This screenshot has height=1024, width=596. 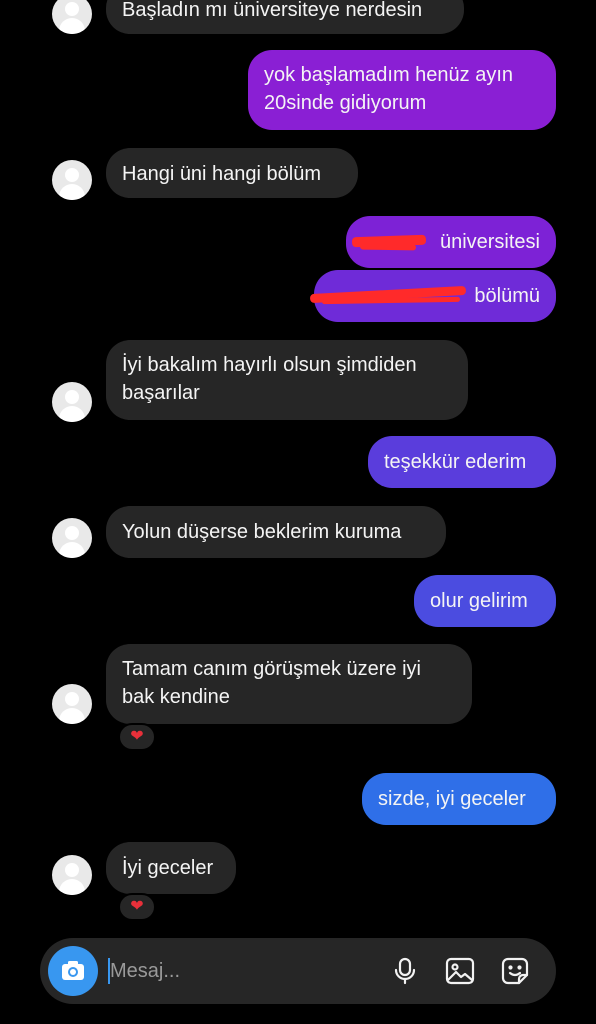 I want to click on incoming-message: Yolun düşerse beklerim kuruma, so click(x=276, y=532).